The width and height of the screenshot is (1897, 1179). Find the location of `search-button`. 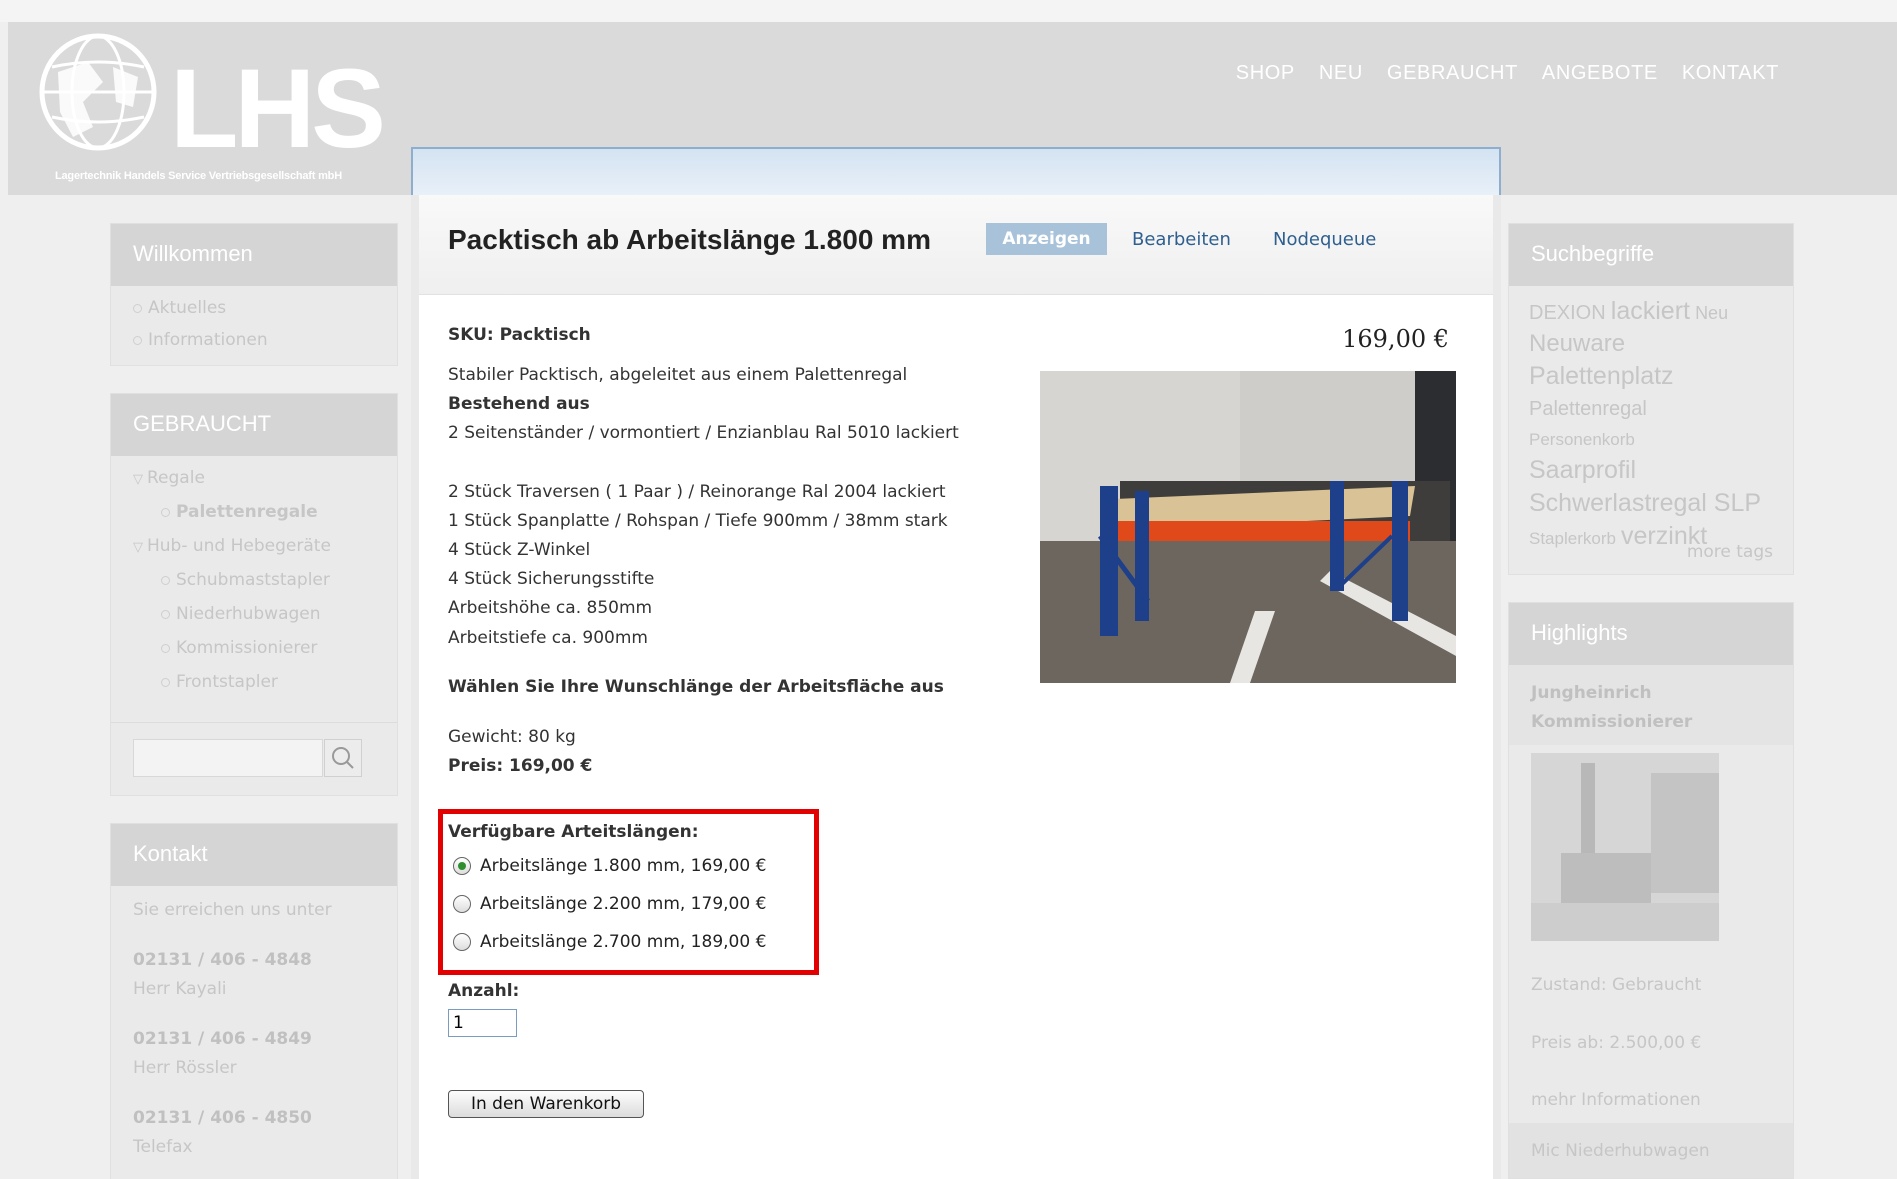

search-button is located at coordinates (343, 758).